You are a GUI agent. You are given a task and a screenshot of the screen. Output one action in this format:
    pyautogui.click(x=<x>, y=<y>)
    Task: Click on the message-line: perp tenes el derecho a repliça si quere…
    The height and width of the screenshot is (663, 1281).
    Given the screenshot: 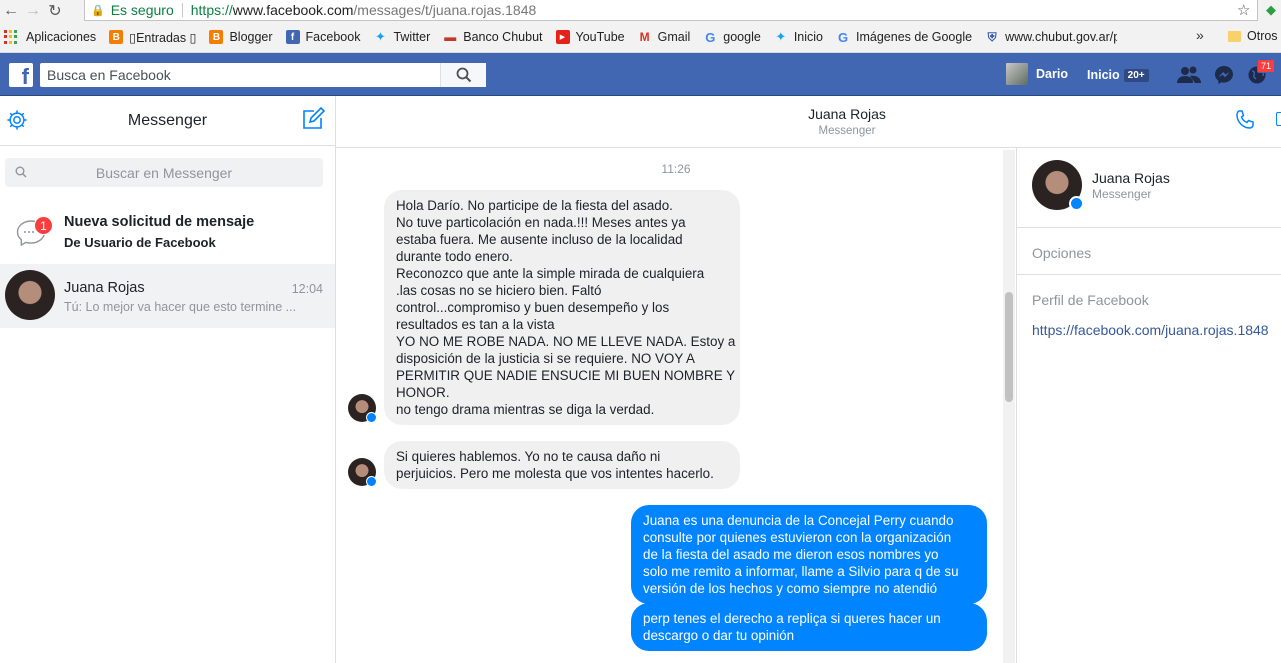 What is the action you would take?
    pyautogui.click(x=792, y=618)
    